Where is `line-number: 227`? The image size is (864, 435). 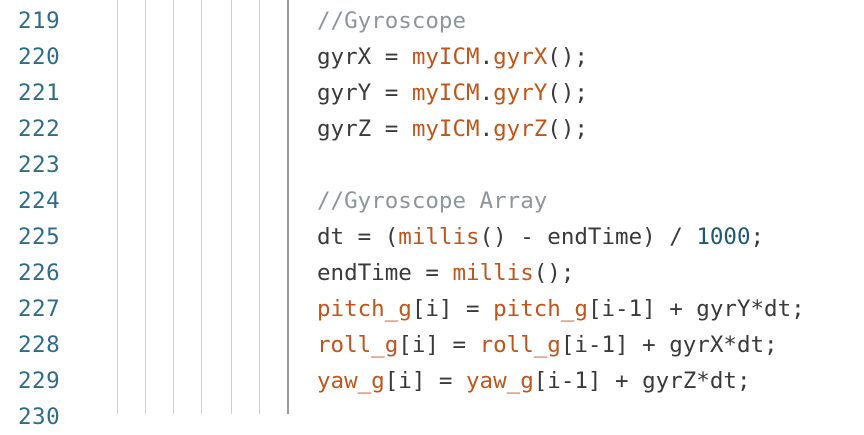 line-number: 227 is located at coordinates (42, 309).